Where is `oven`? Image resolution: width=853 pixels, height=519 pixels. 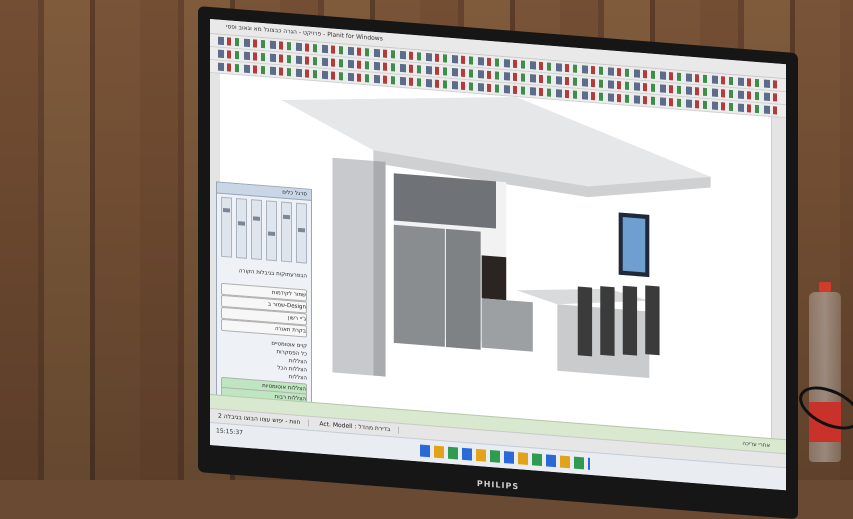
oven is located at coordinates (494, 278).